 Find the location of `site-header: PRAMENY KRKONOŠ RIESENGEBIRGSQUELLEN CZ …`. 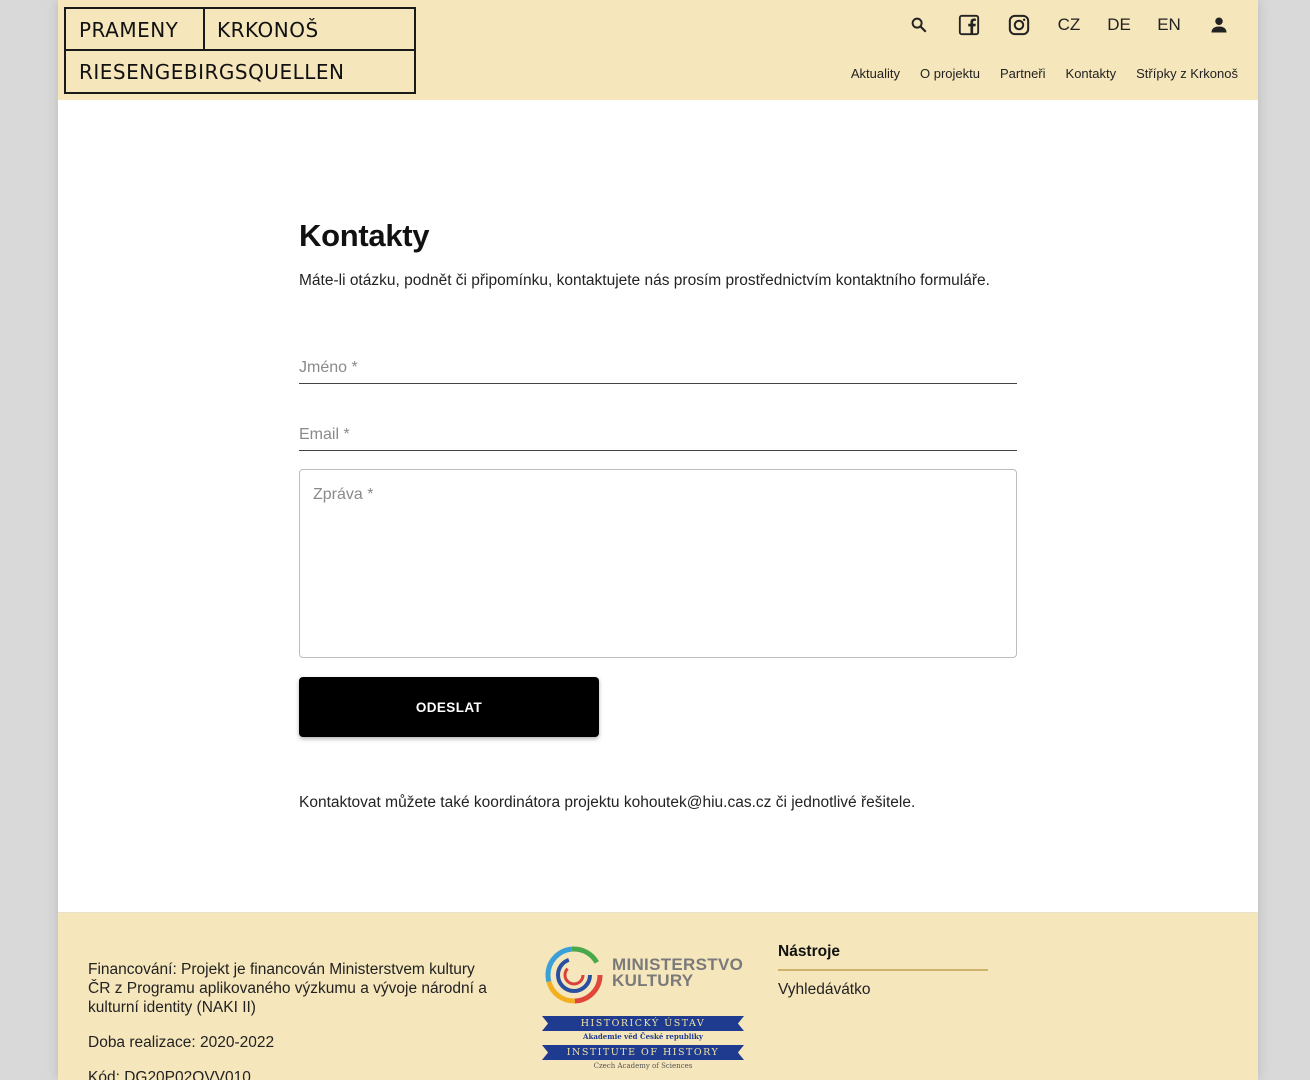

site-header: PRAMENY KRKONOŠ RIESENGEBIRGSQUELLEN CZ … is located at coordinates (658, 50).